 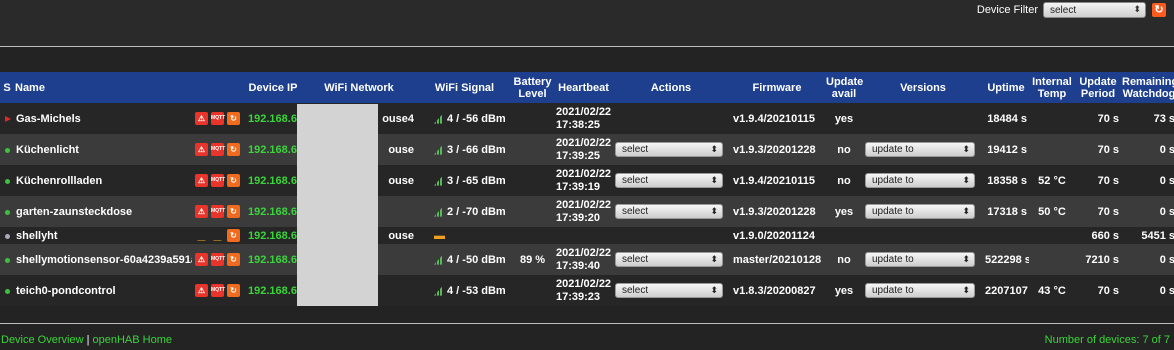 I want to click on device-name: shellymotionsensor-60a4239a591a, so click(x=103, y=259).